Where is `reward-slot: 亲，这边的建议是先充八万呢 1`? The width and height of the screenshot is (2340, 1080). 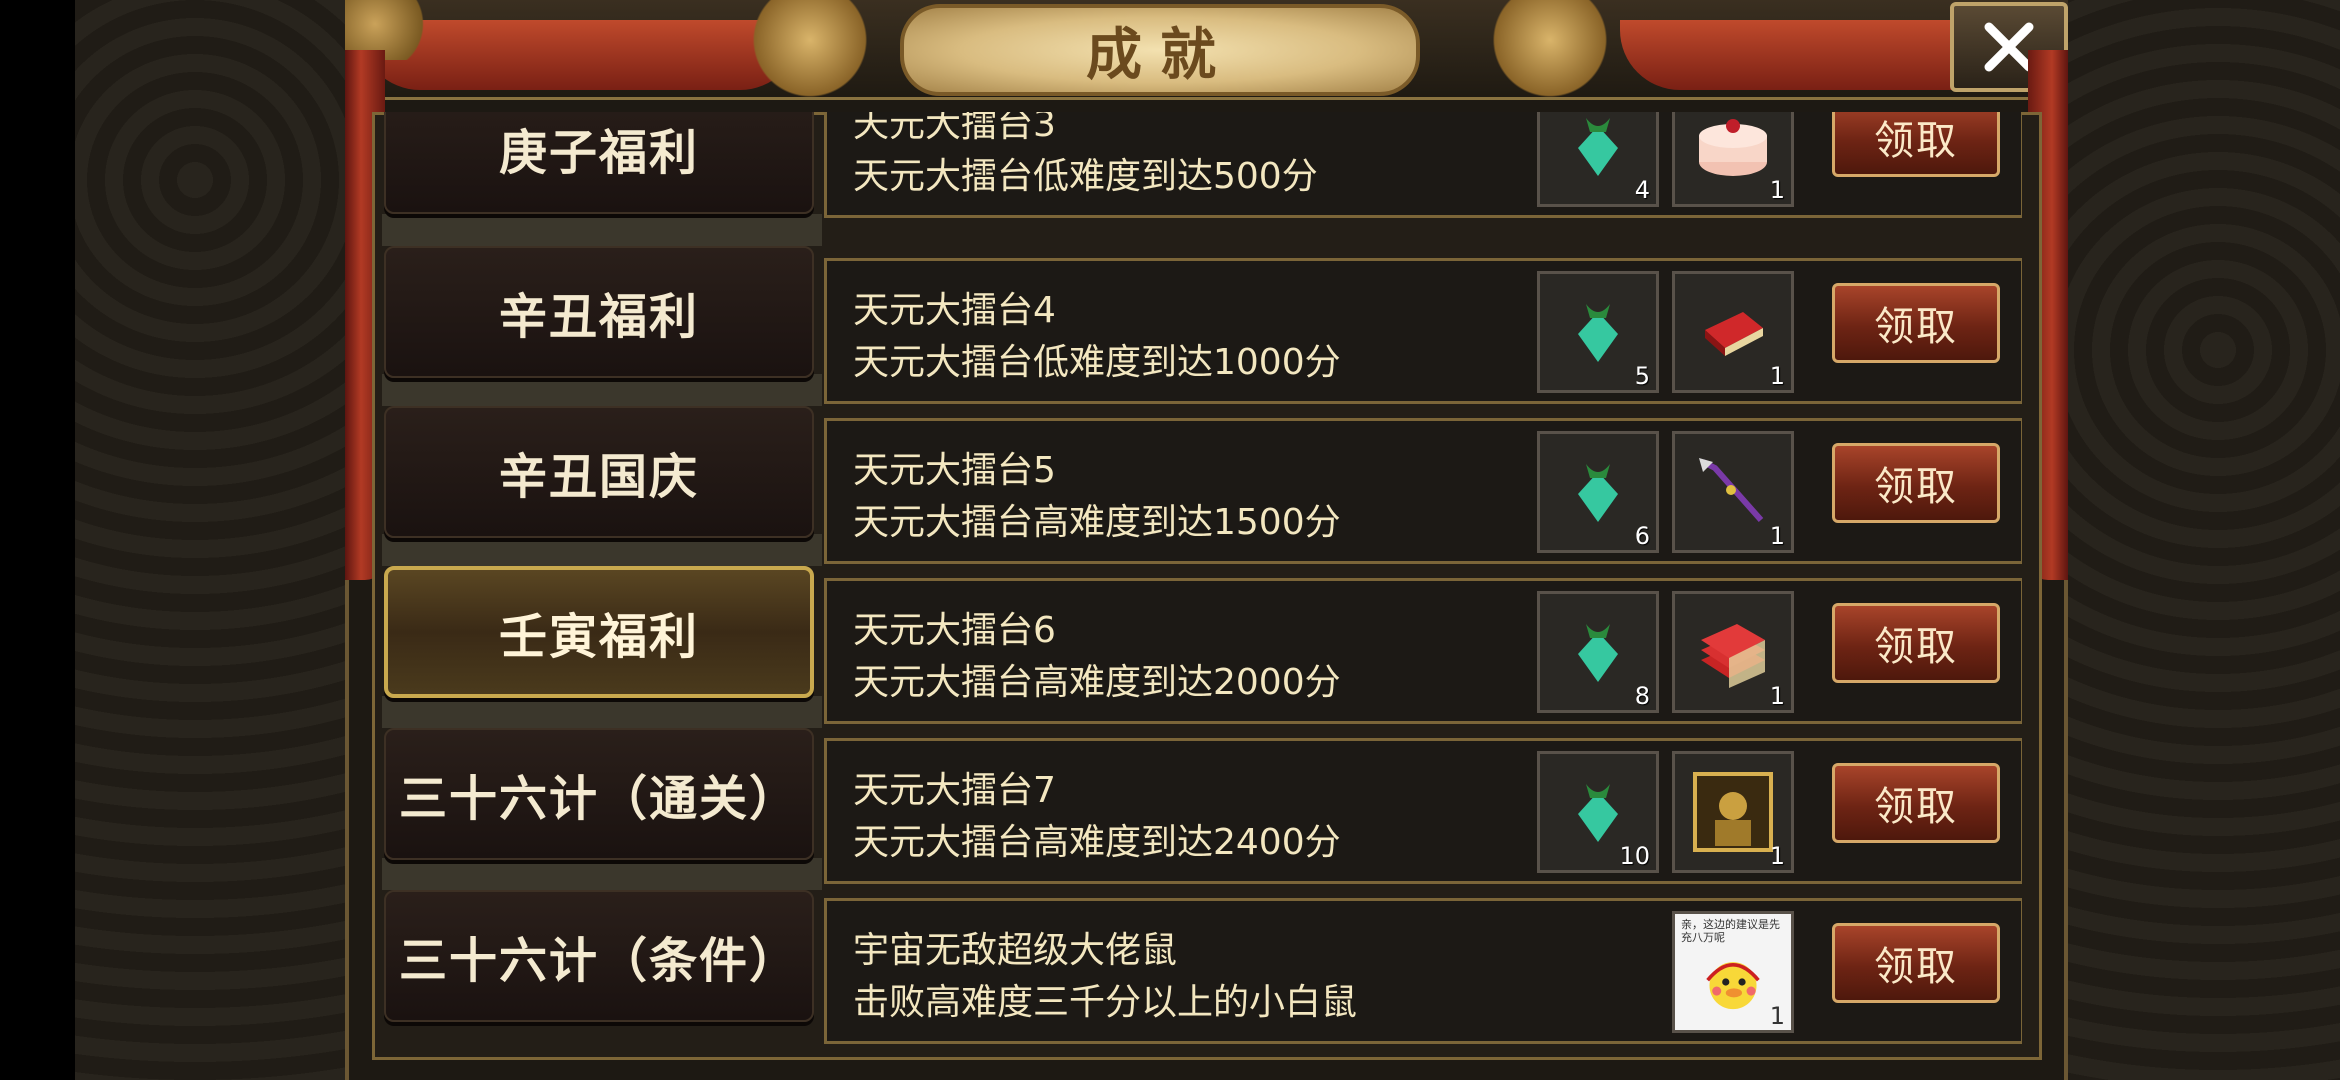
reward-slot: 亲，这边的建议是先充八万呢 1 is located at coordinates (1733, 972).